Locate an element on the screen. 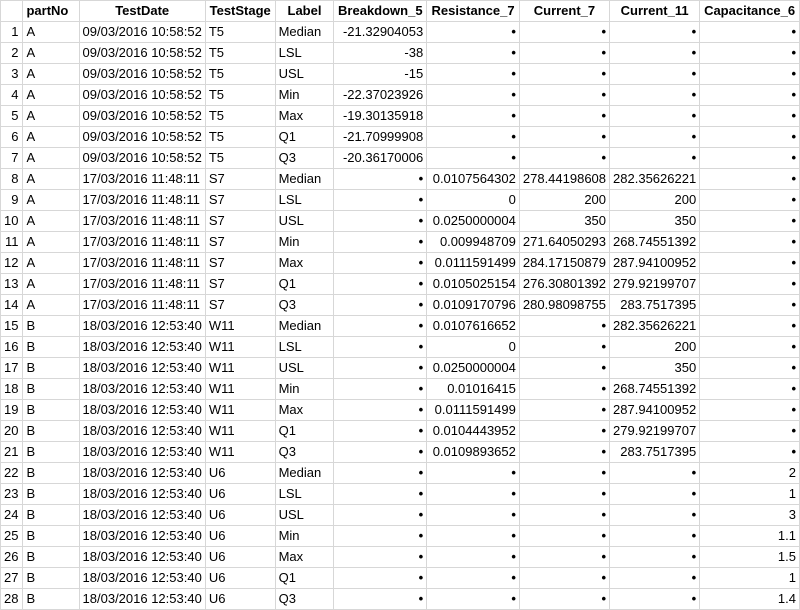 This screenshot has width=800, height=610. table-cell: T5 is located at coordinates (240, 53).